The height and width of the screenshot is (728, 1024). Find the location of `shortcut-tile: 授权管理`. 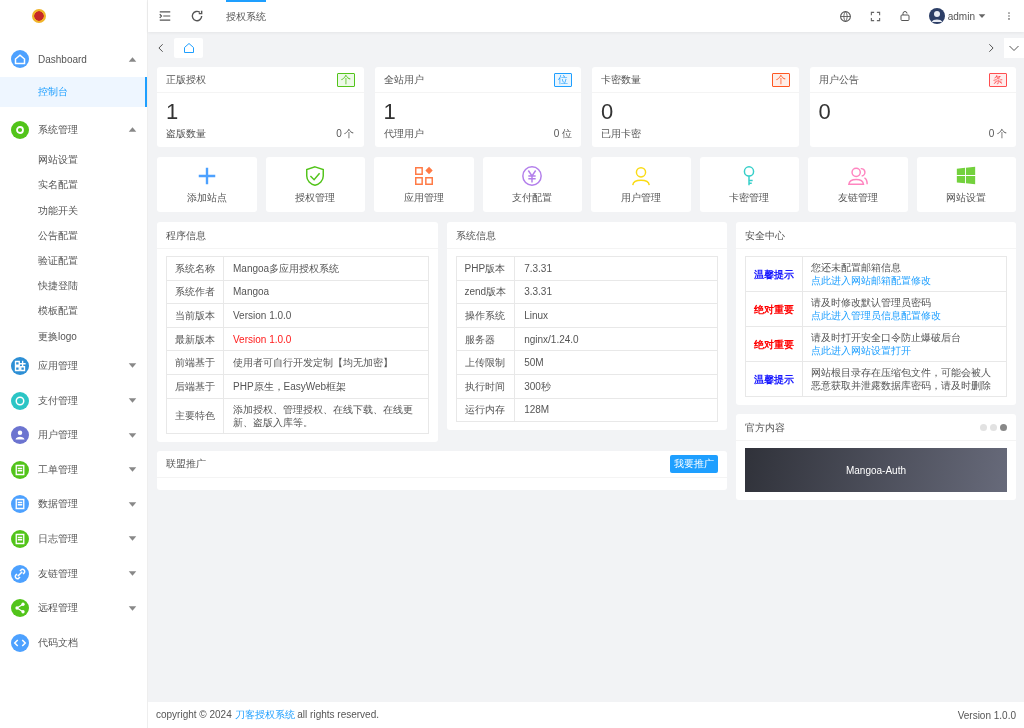

shortcut-tile: 授权管理 is located at coordinates (315, 184).